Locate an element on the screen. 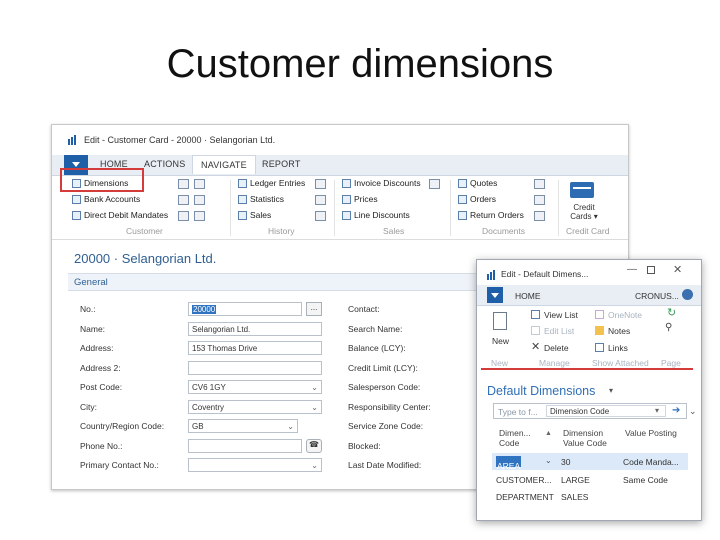  field-label-address2: Address 2: is located at coordinates (100, 368).